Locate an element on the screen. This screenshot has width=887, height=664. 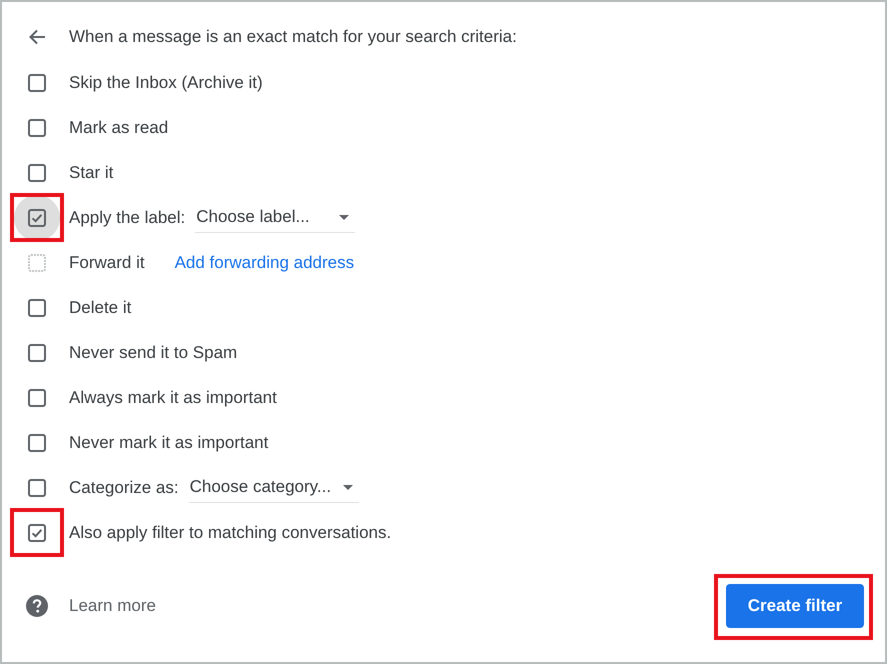
option-label: Forward it is located at coordinates (107, 263).